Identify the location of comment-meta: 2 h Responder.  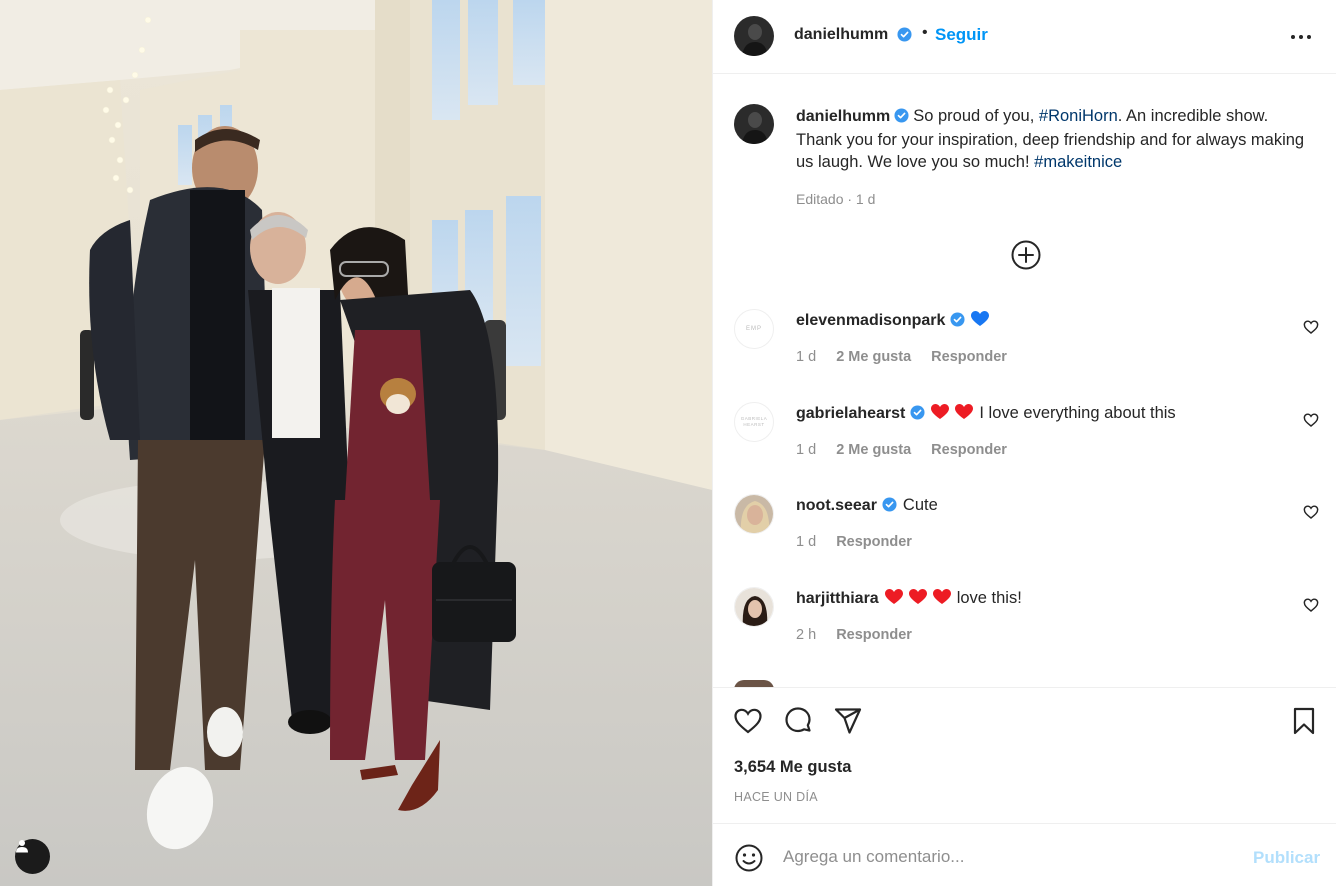
(862, 635).